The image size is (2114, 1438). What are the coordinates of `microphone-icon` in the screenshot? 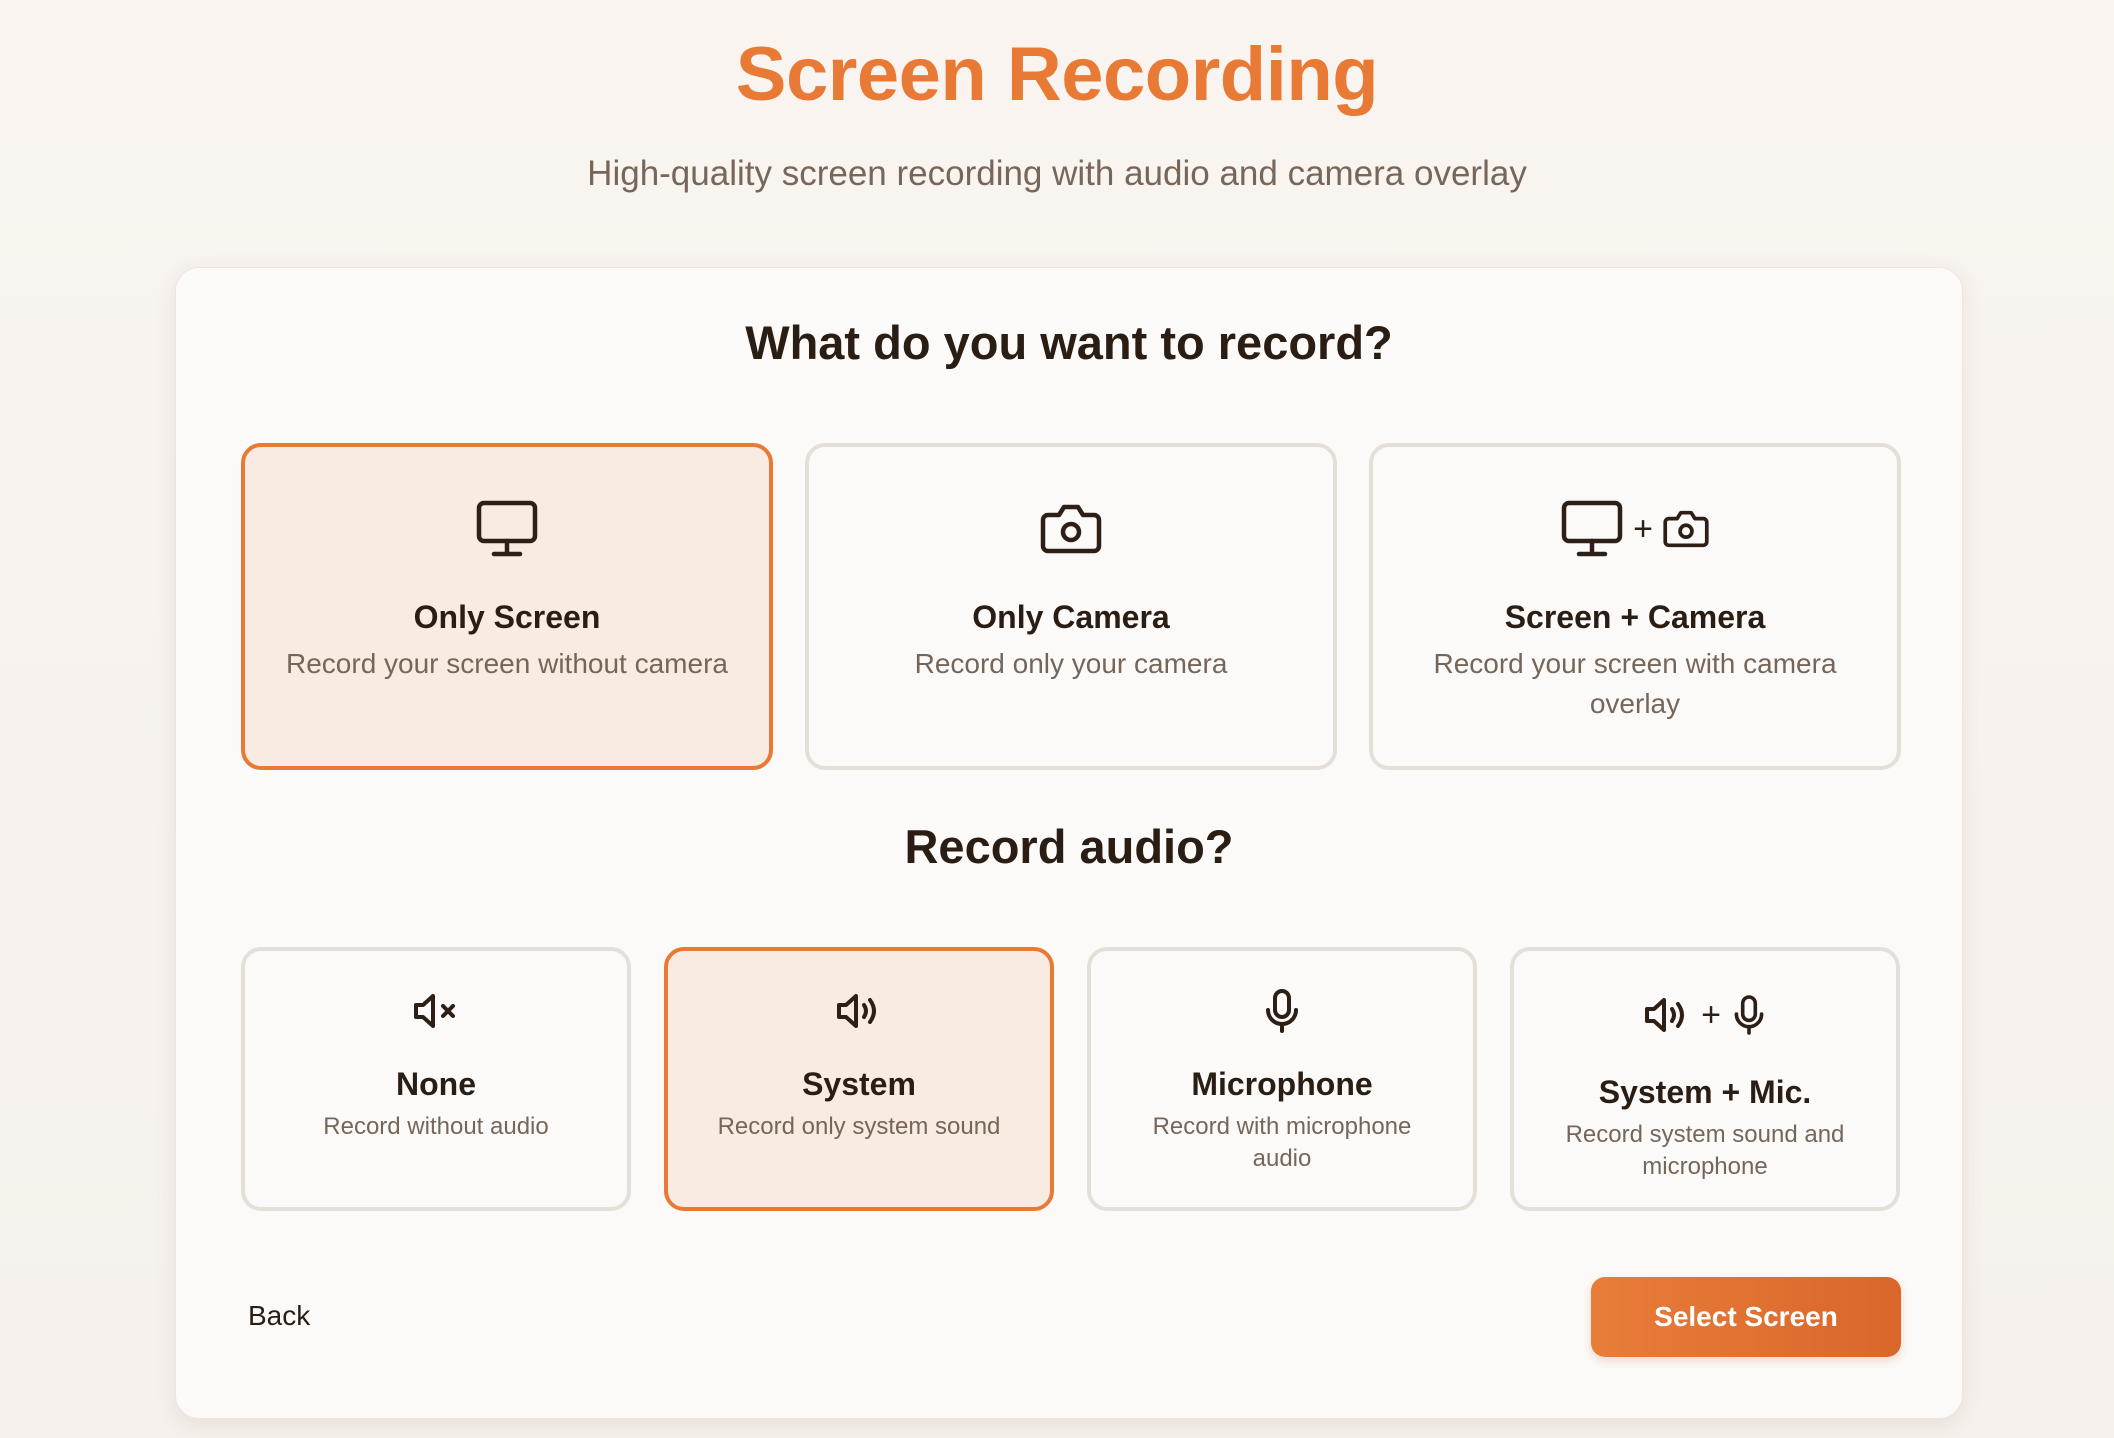 It's located at (1282, 1011).